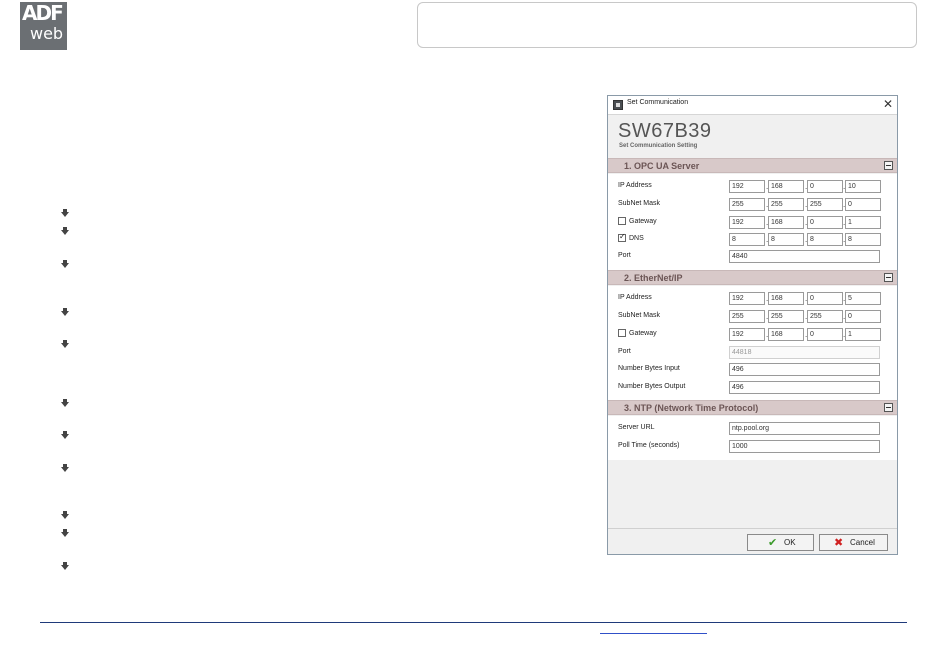 The image size is (950, 654). I want to click on section-ntp: 3. NTP (Network Time Protocol), so click(752, 407).